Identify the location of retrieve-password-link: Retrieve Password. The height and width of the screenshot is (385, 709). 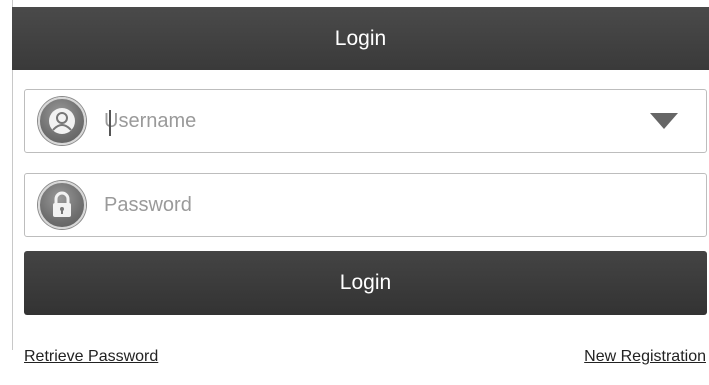
(91, 357).